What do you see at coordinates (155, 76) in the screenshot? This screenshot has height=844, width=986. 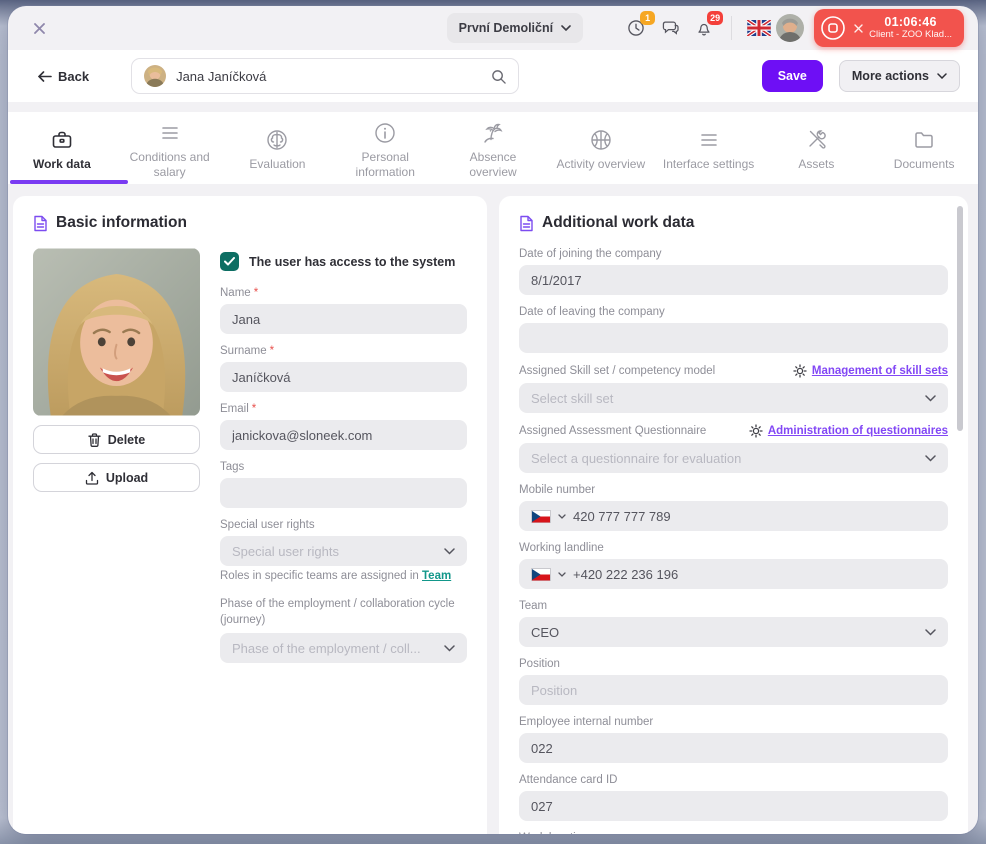 I see `search-avatar` at bounding box center [155, 76].